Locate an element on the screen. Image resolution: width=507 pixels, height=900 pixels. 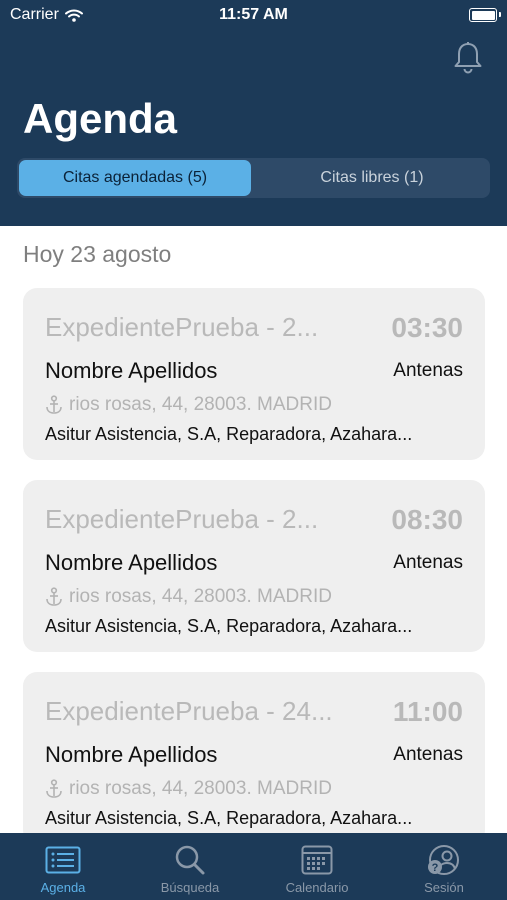
tab-busqueda-label: Búsqueda is located at coordinates (190, 887).